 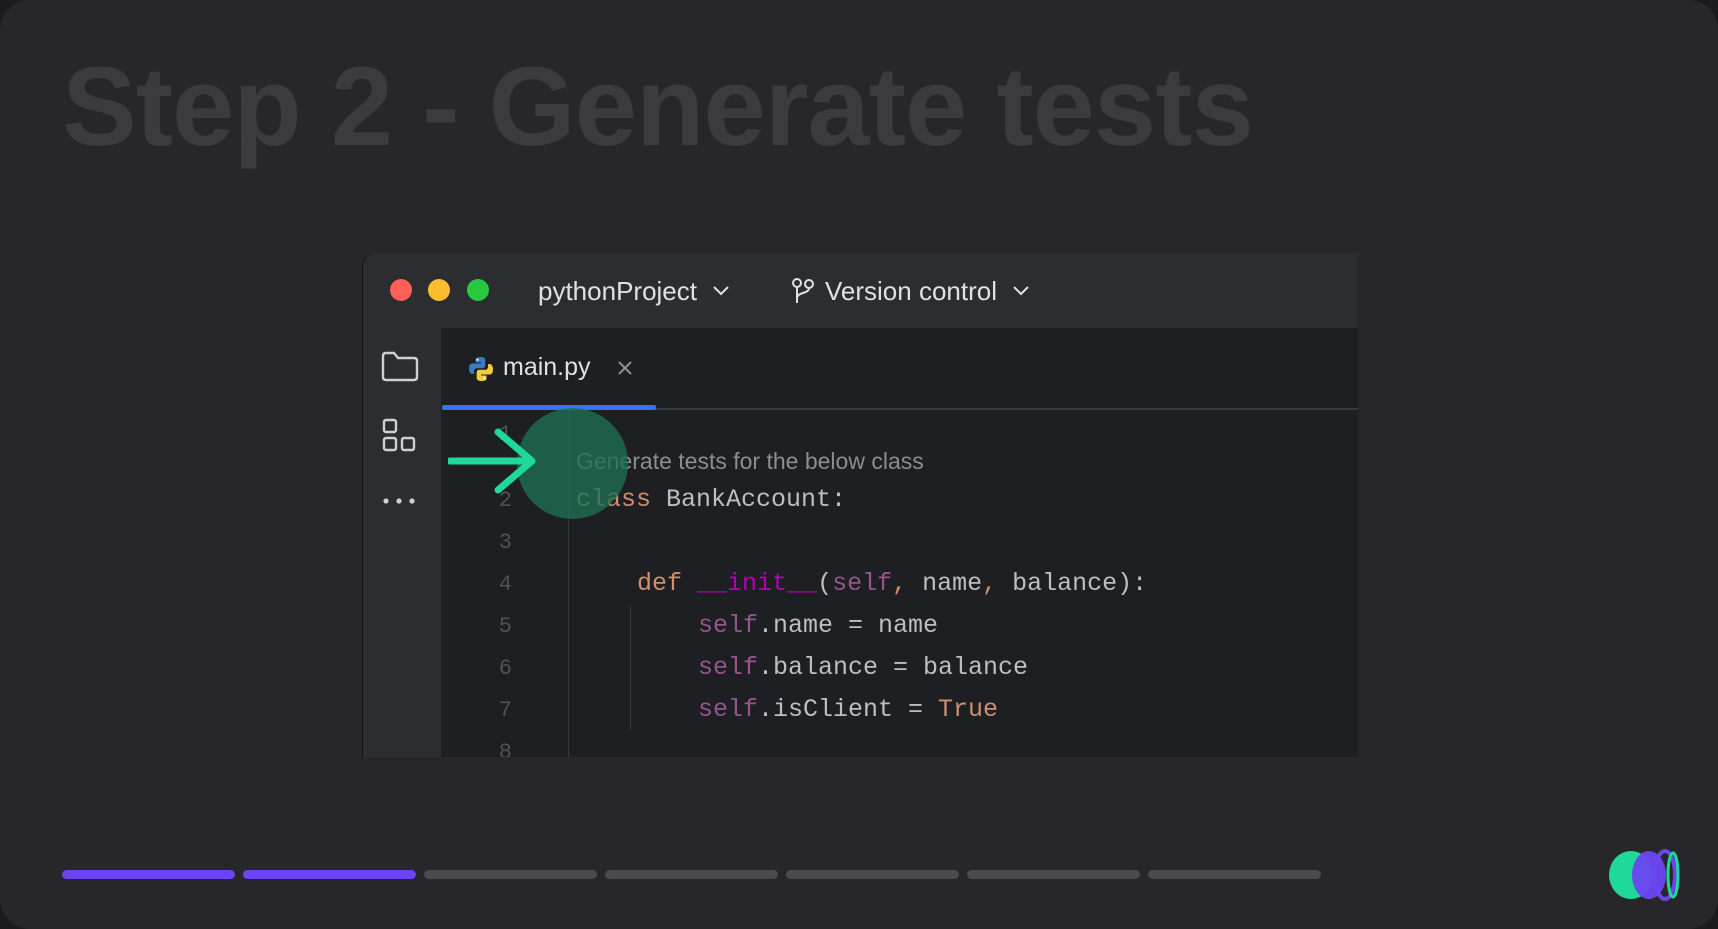 I want to click on editor-tab-bar: main.py, so click(x=900, y=369).